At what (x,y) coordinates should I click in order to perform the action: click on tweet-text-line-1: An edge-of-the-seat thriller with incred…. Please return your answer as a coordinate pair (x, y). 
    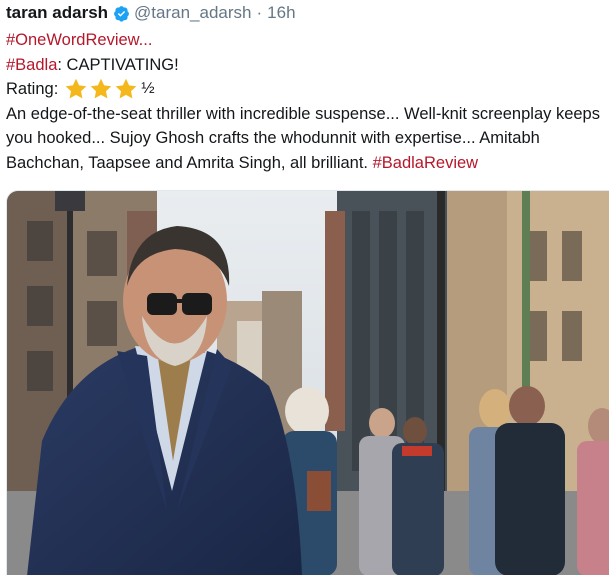
    Looking at the image, I should click on (303, 113).